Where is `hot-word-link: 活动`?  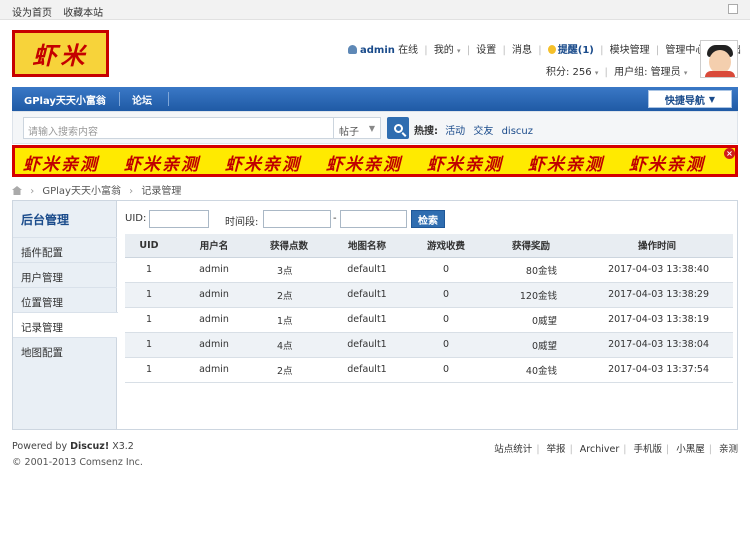
hot-word-link: 活动 is located at coordinates (455, 131).